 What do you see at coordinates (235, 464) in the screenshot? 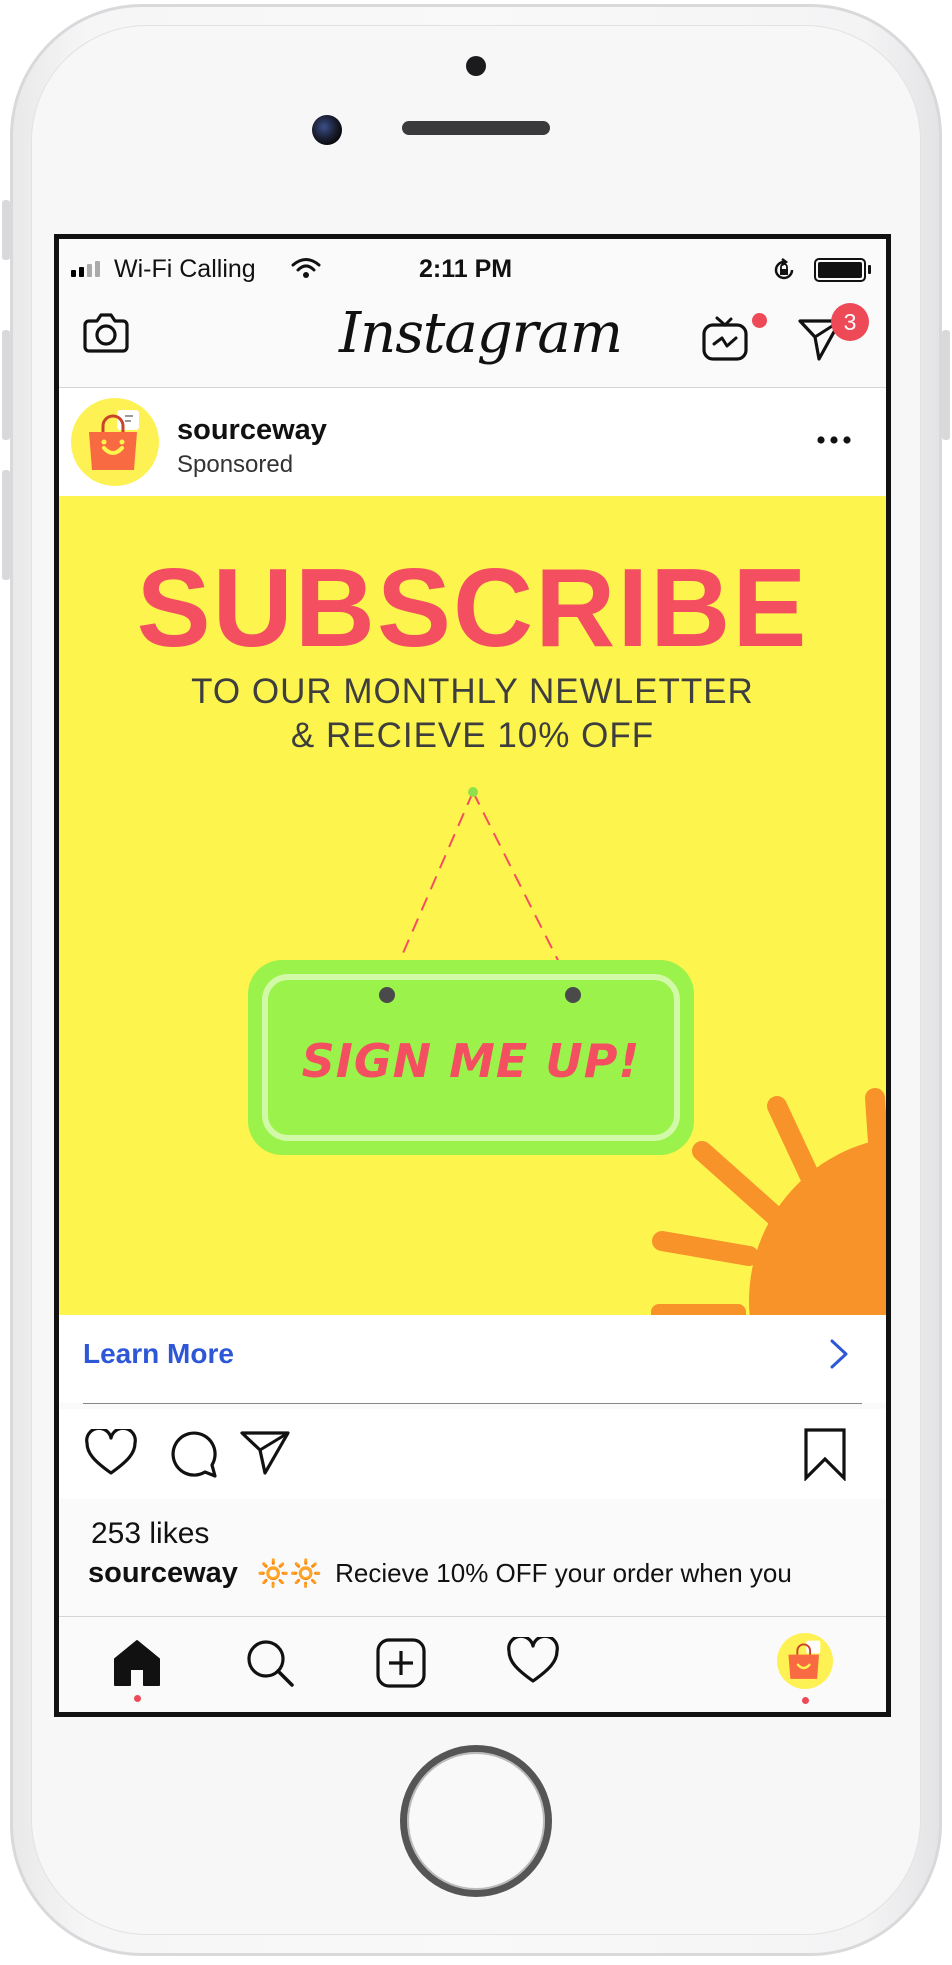
I see `sponsored-label: Sponsored` at bounding box center [235, 464].